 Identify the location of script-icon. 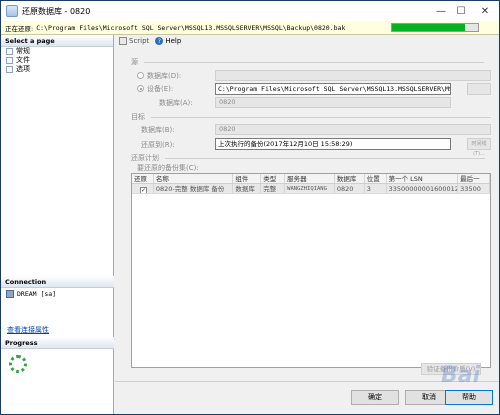
(123, 41).